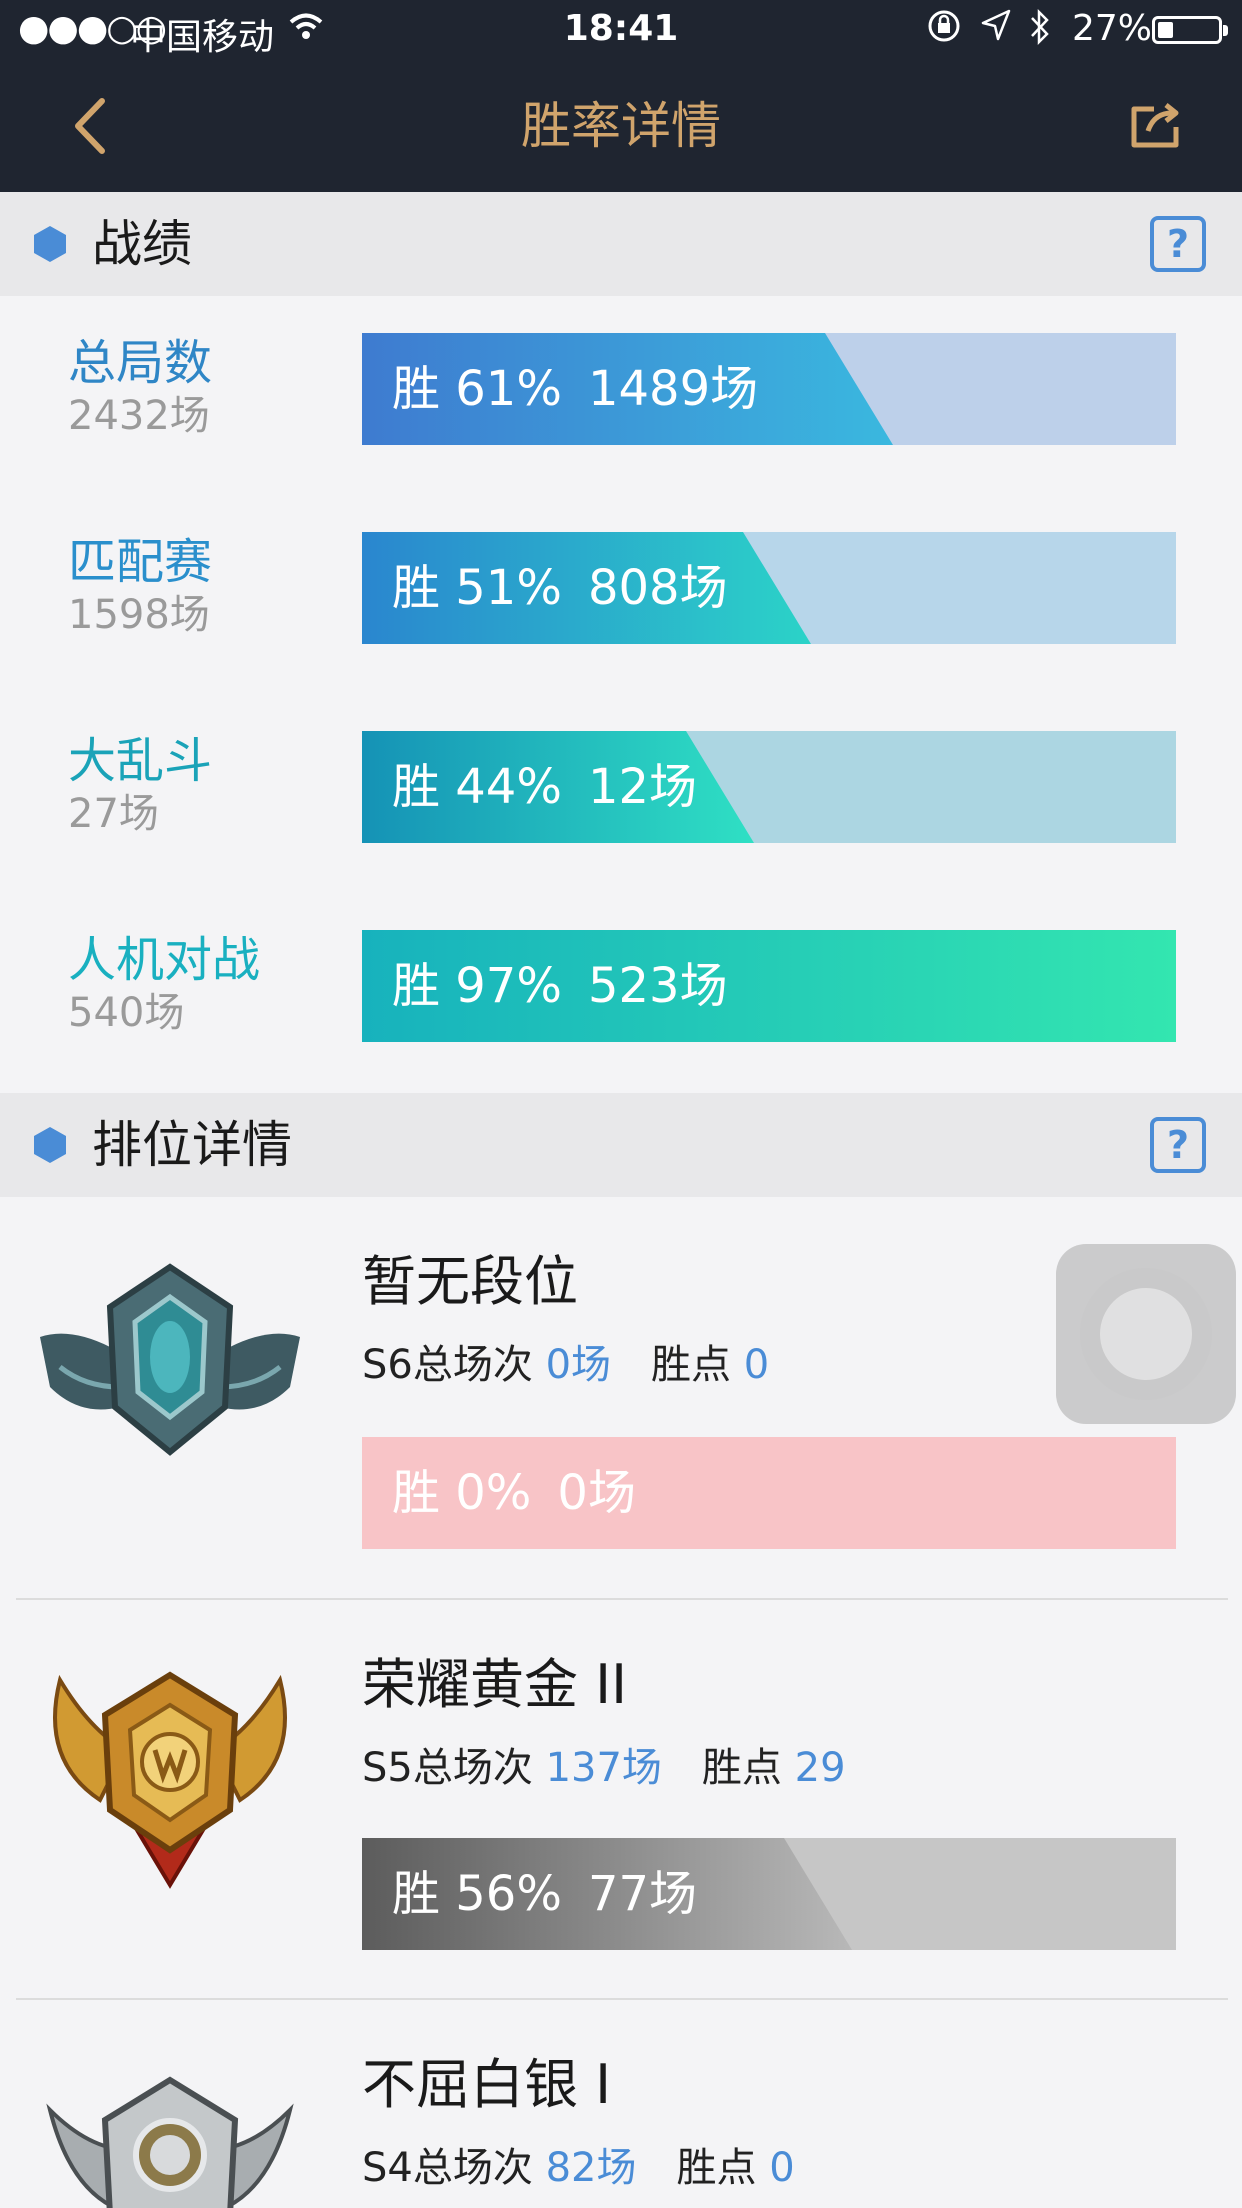 This screenshot has width=1242, height=2208. I want to click on share-button, so click(1156, 126).